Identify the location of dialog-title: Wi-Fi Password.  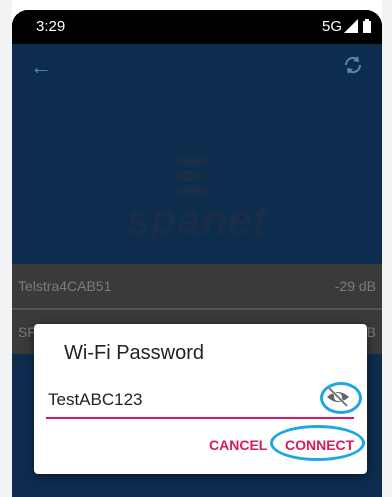
(134, 353).